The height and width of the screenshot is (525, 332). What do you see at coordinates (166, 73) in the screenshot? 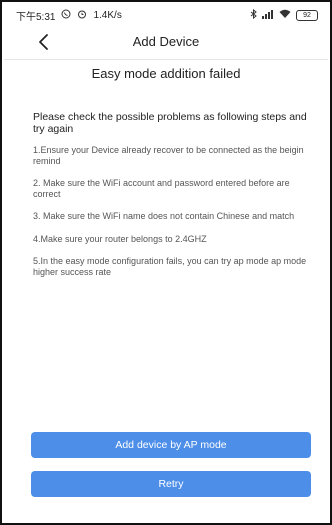
I see `failure-heading: Easy mode addition failed` at bounding box center [166, 73].